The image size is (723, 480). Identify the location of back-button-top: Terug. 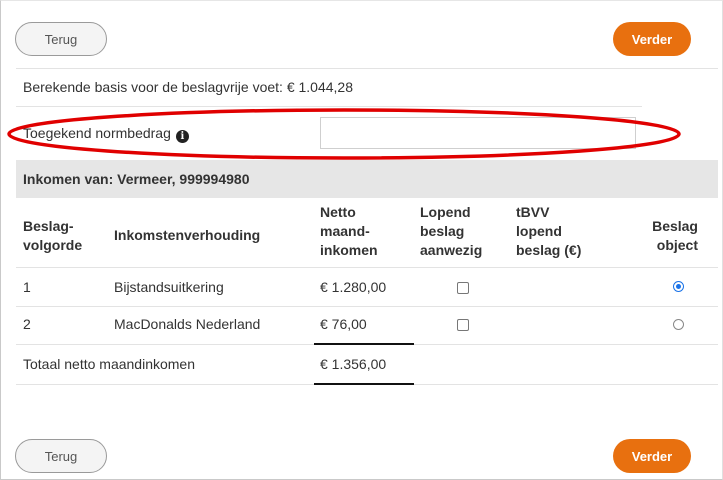
(61, 39).